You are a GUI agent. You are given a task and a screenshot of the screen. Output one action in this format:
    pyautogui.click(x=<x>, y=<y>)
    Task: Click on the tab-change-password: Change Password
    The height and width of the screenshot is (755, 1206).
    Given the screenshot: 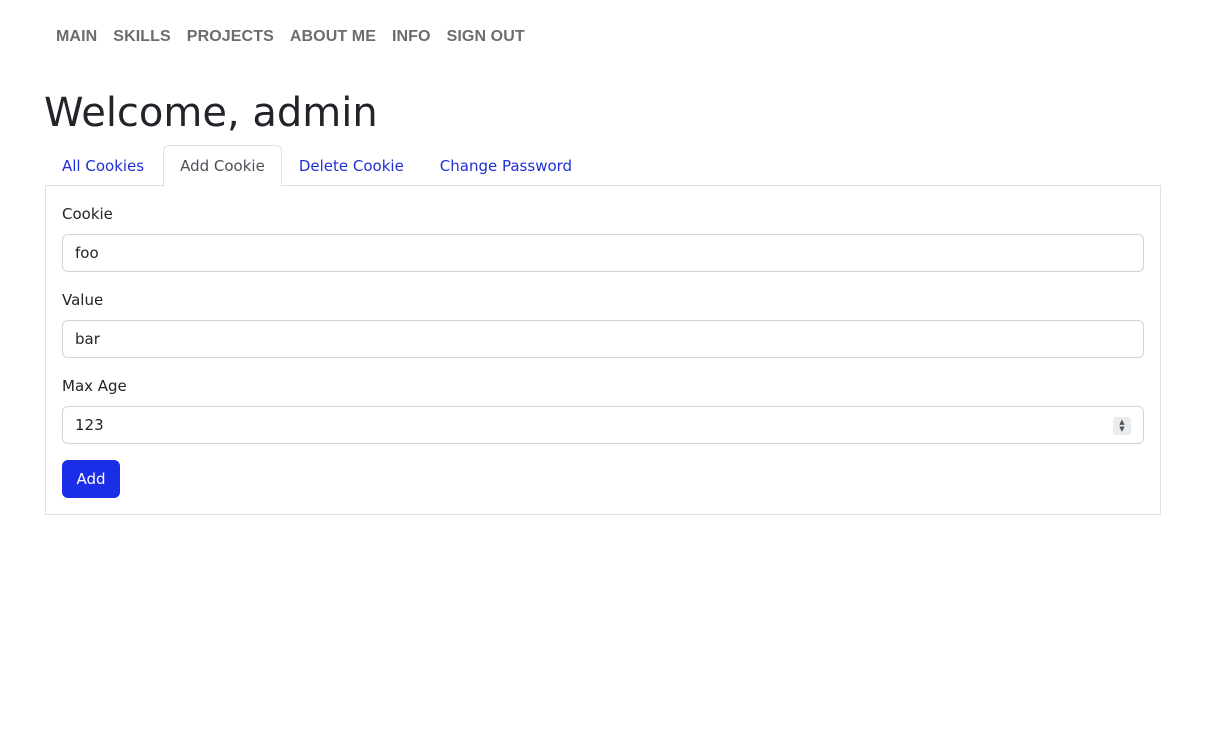 What is the action you would take?
    pyautogui.click(x=506, y=165)
    